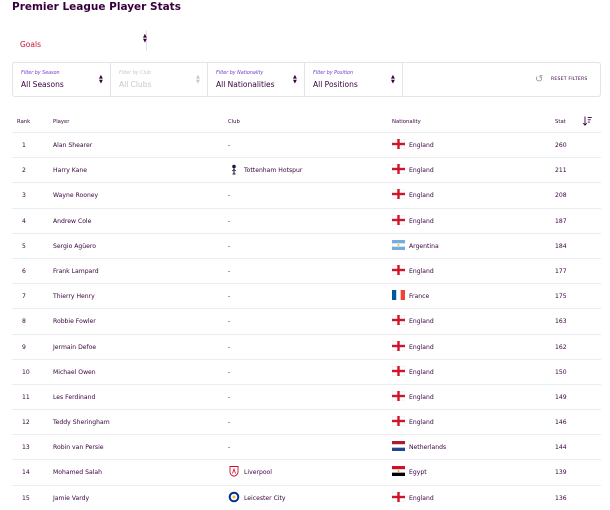  I want to click on table-row: 8 Robbie Fowler - England 163, so click(306, 322).